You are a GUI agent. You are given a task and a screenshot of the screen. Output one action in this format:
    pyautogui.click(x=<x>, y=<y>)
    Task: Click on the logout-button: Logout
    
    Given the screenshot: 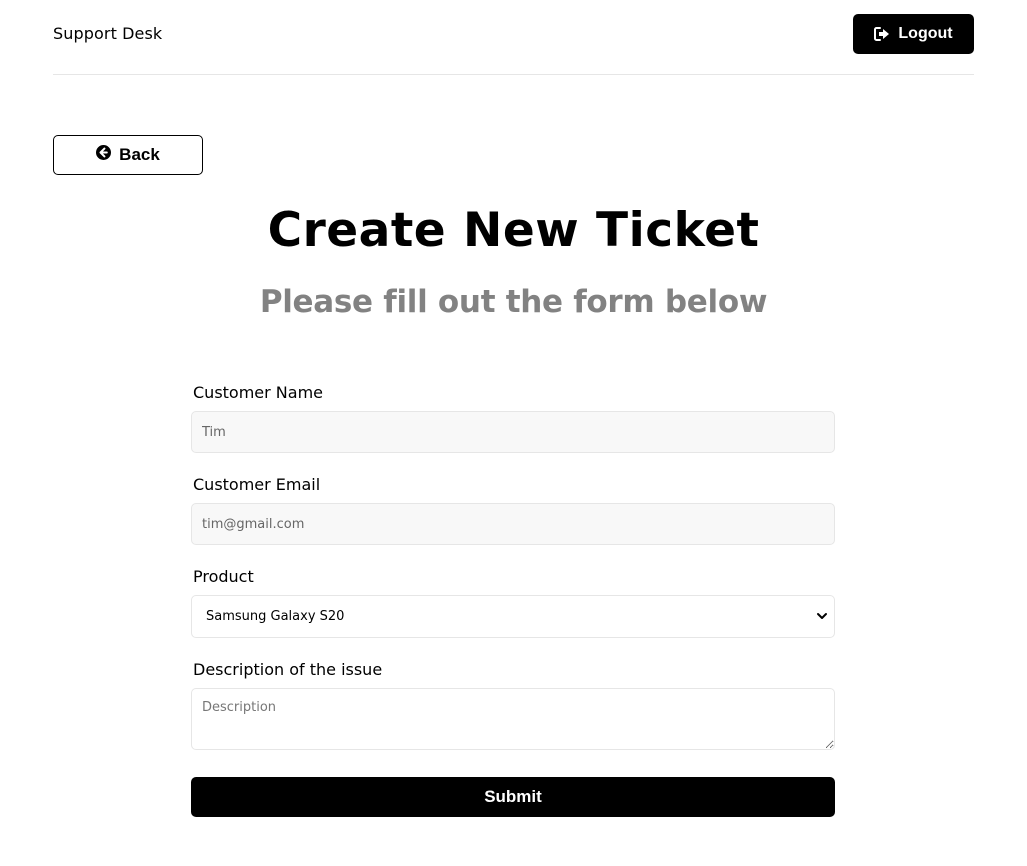 What is the action you would take?
    pyautogui.click(x=913, y=34)
    